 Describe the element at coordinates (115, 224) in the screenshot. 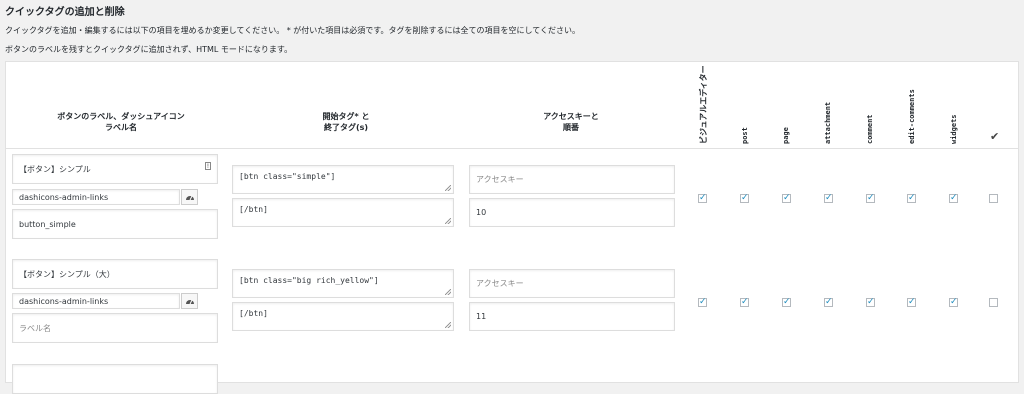

I see `label-name-input: button_simple` at that location.